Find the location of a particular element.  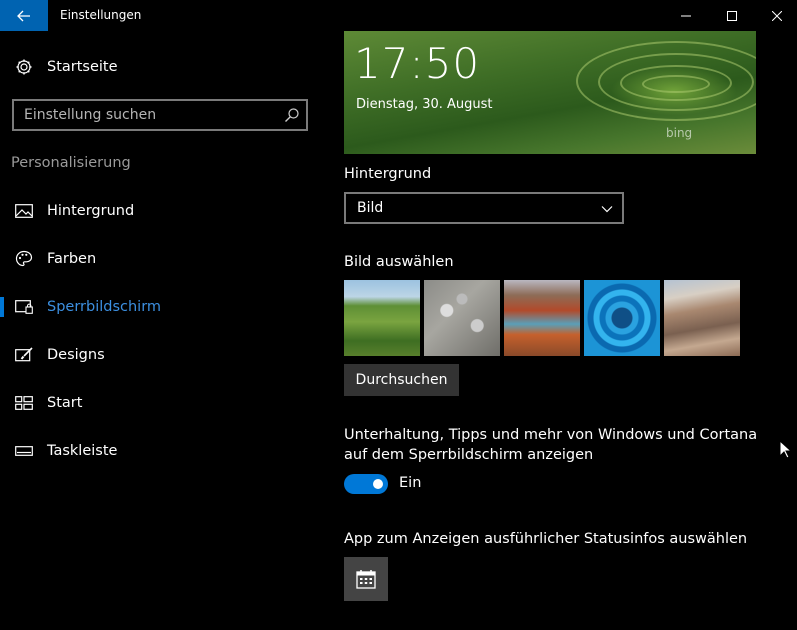

sidebar-item-label: Designs is located at coordinates (76, 355).